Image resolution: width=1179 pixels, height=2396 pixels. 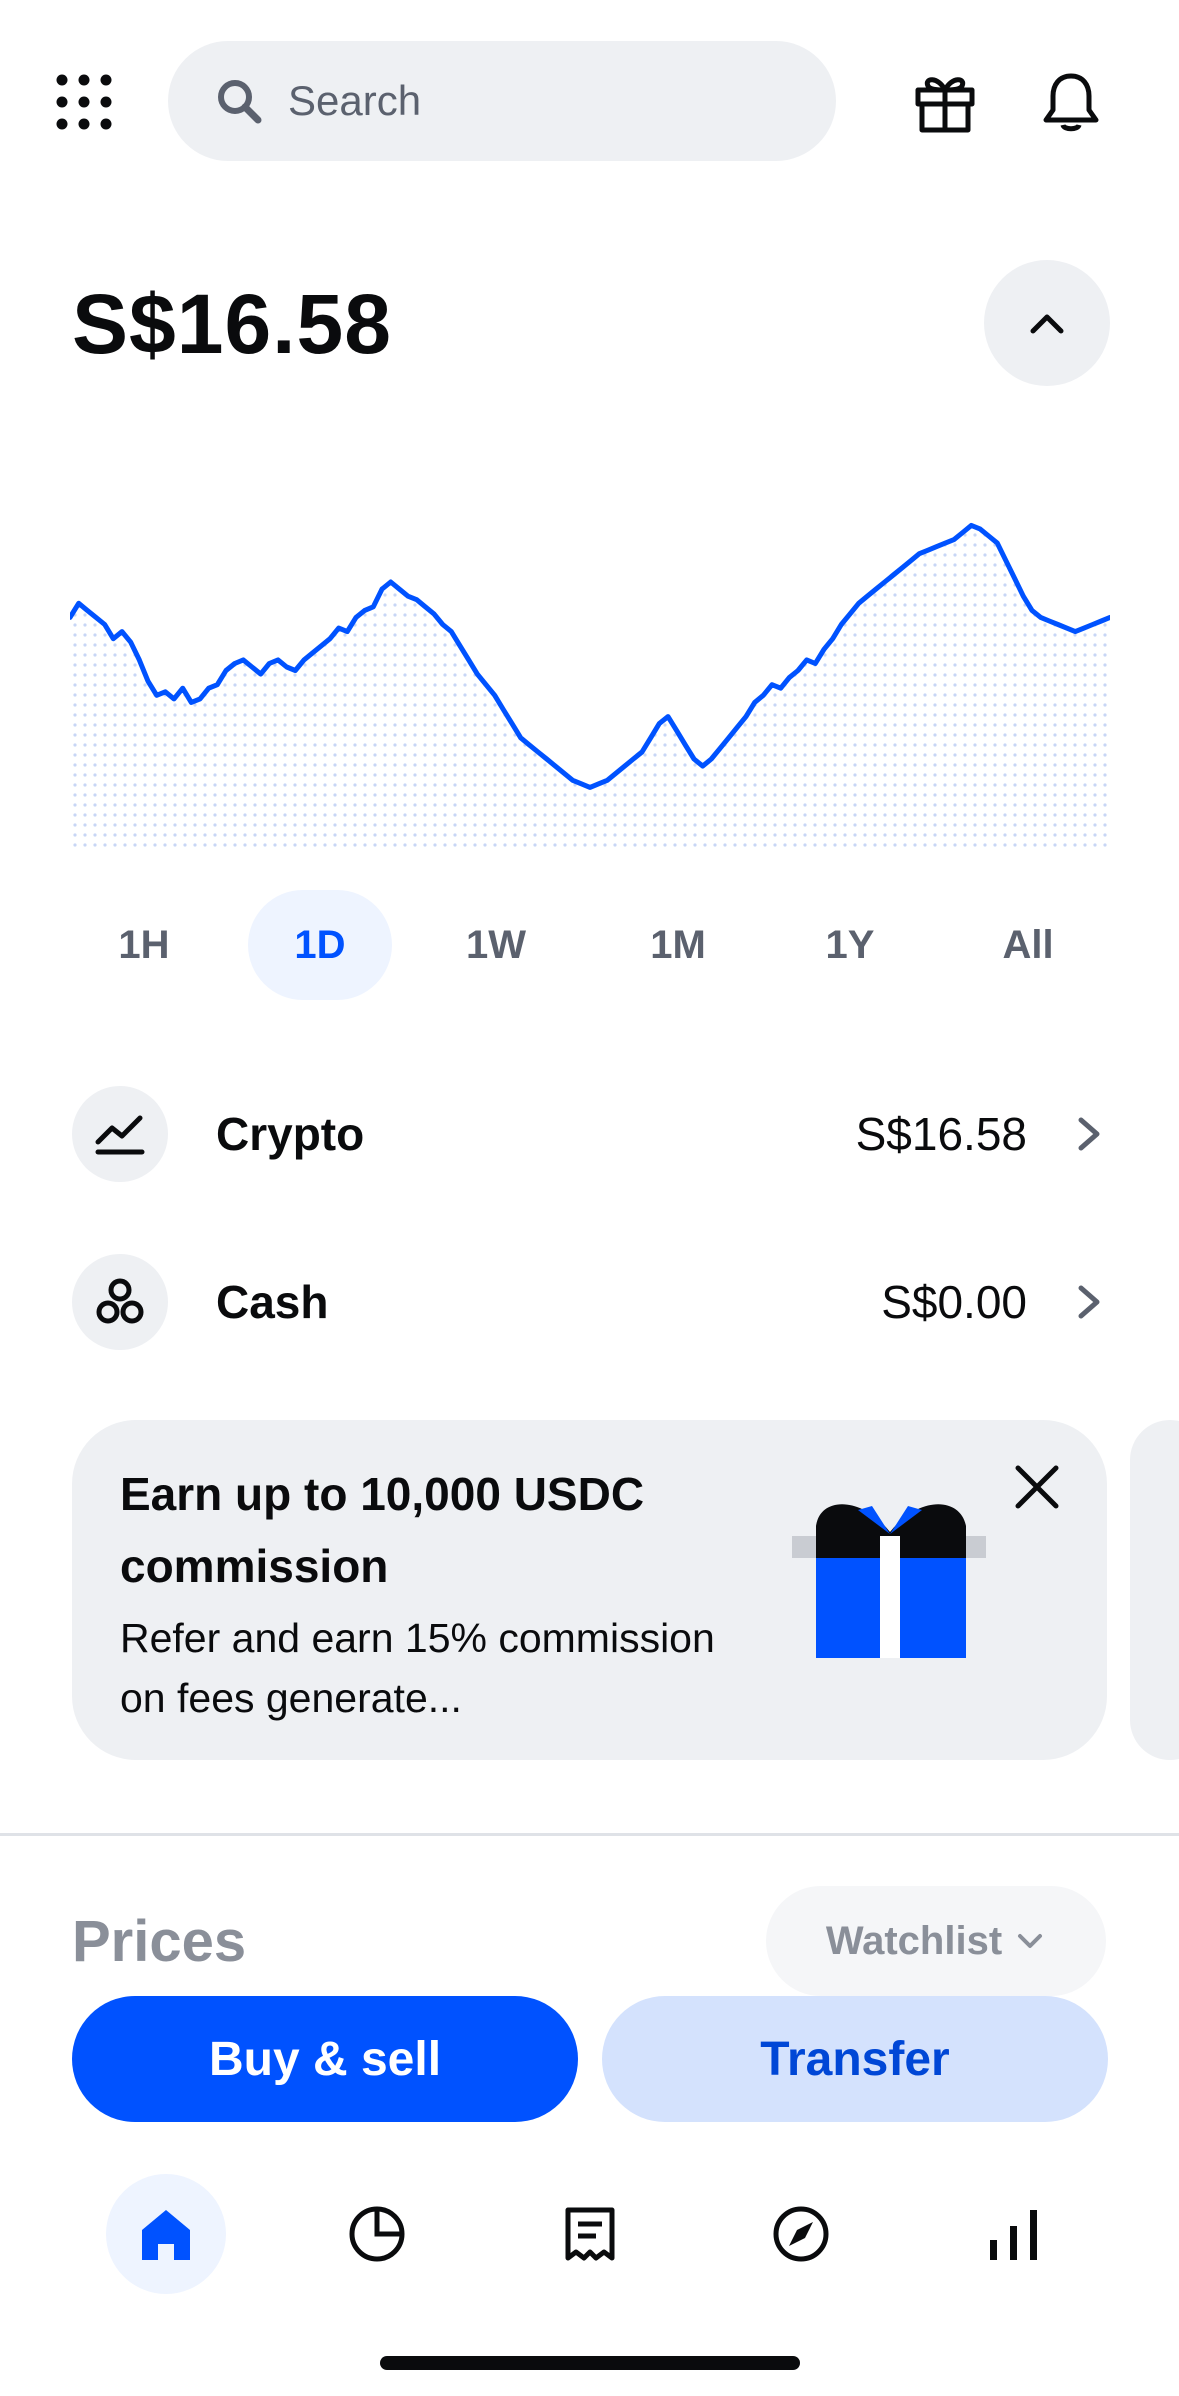 I want to click on gift-box-illustration, so click(x=889, y=1581).